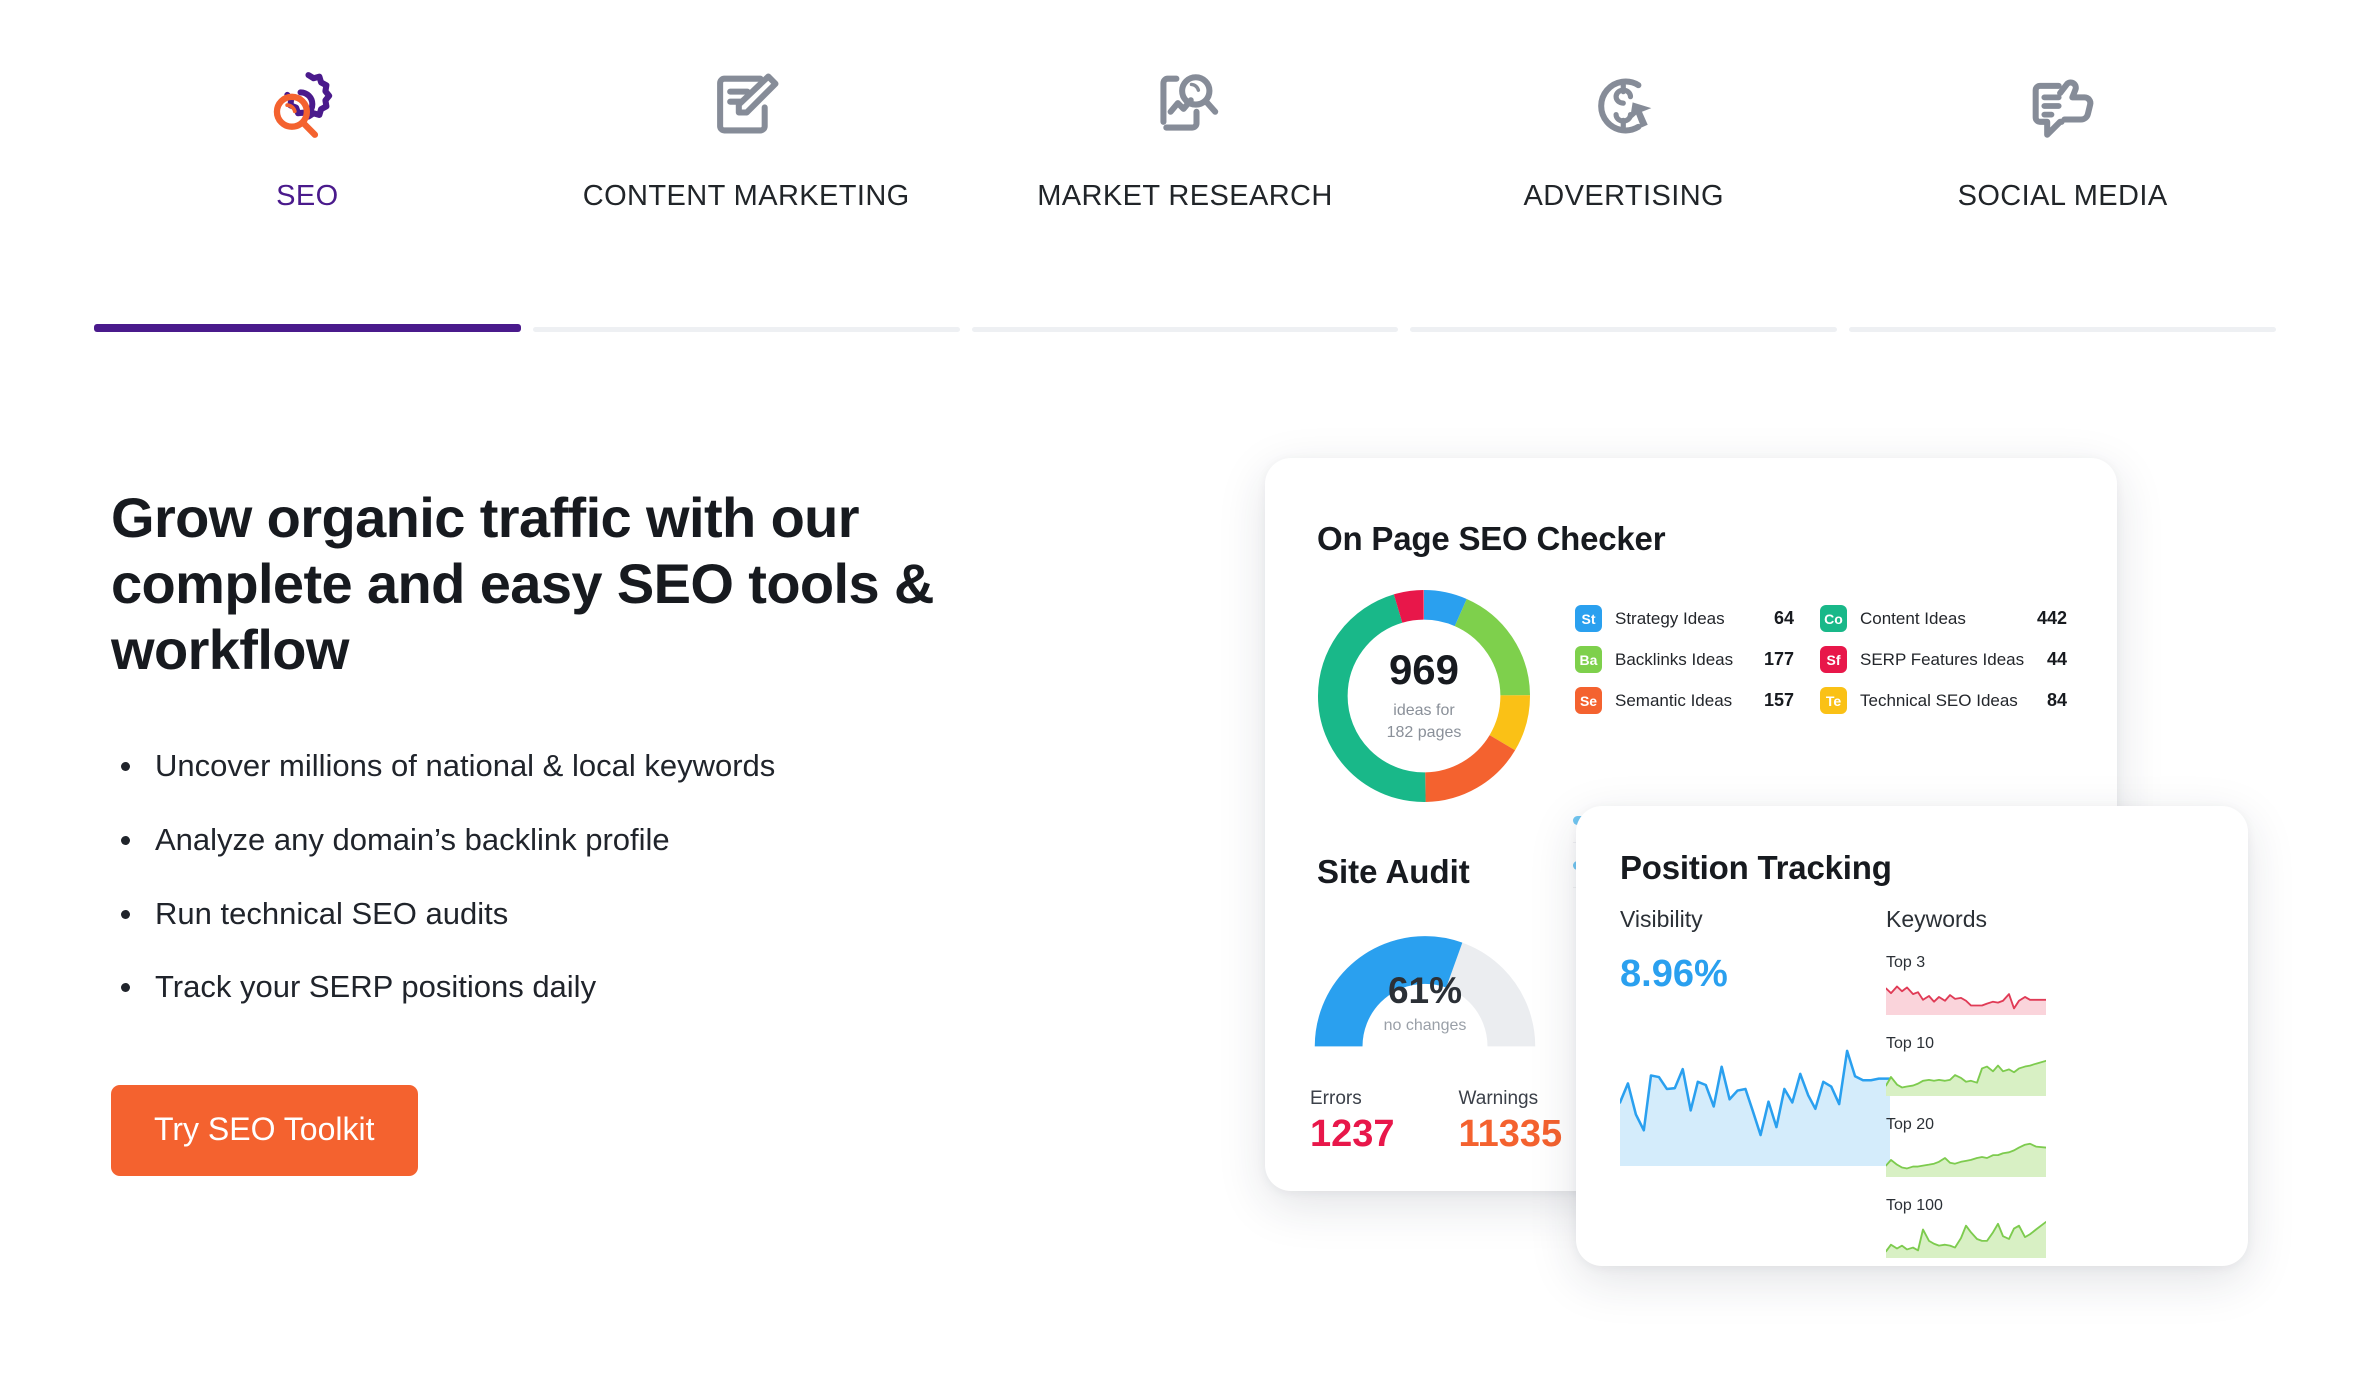 The width and height of the screenshot is (2370, 1394). I want to click on legend-label-technical-seo-ideas: Technical SEO Ideas, so click(1939, 700).